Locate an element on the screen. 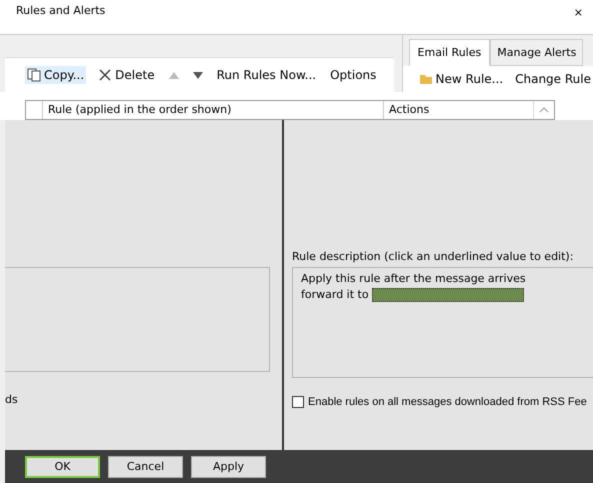 This screenshot has width=593, height=483. toolbar-button: Options is located at coordinates (353, 75).